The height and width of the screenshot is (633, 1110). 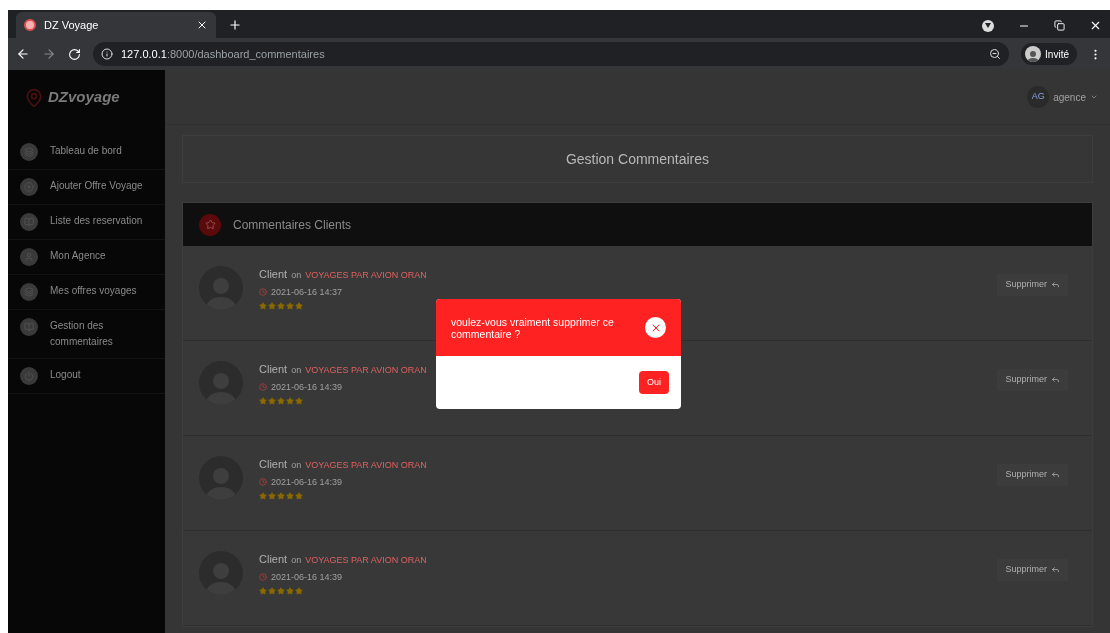 What do you see at coordinates (1094, 97) in the screenshot?
I see `caret-icon` at bounding box center [1094, 97].